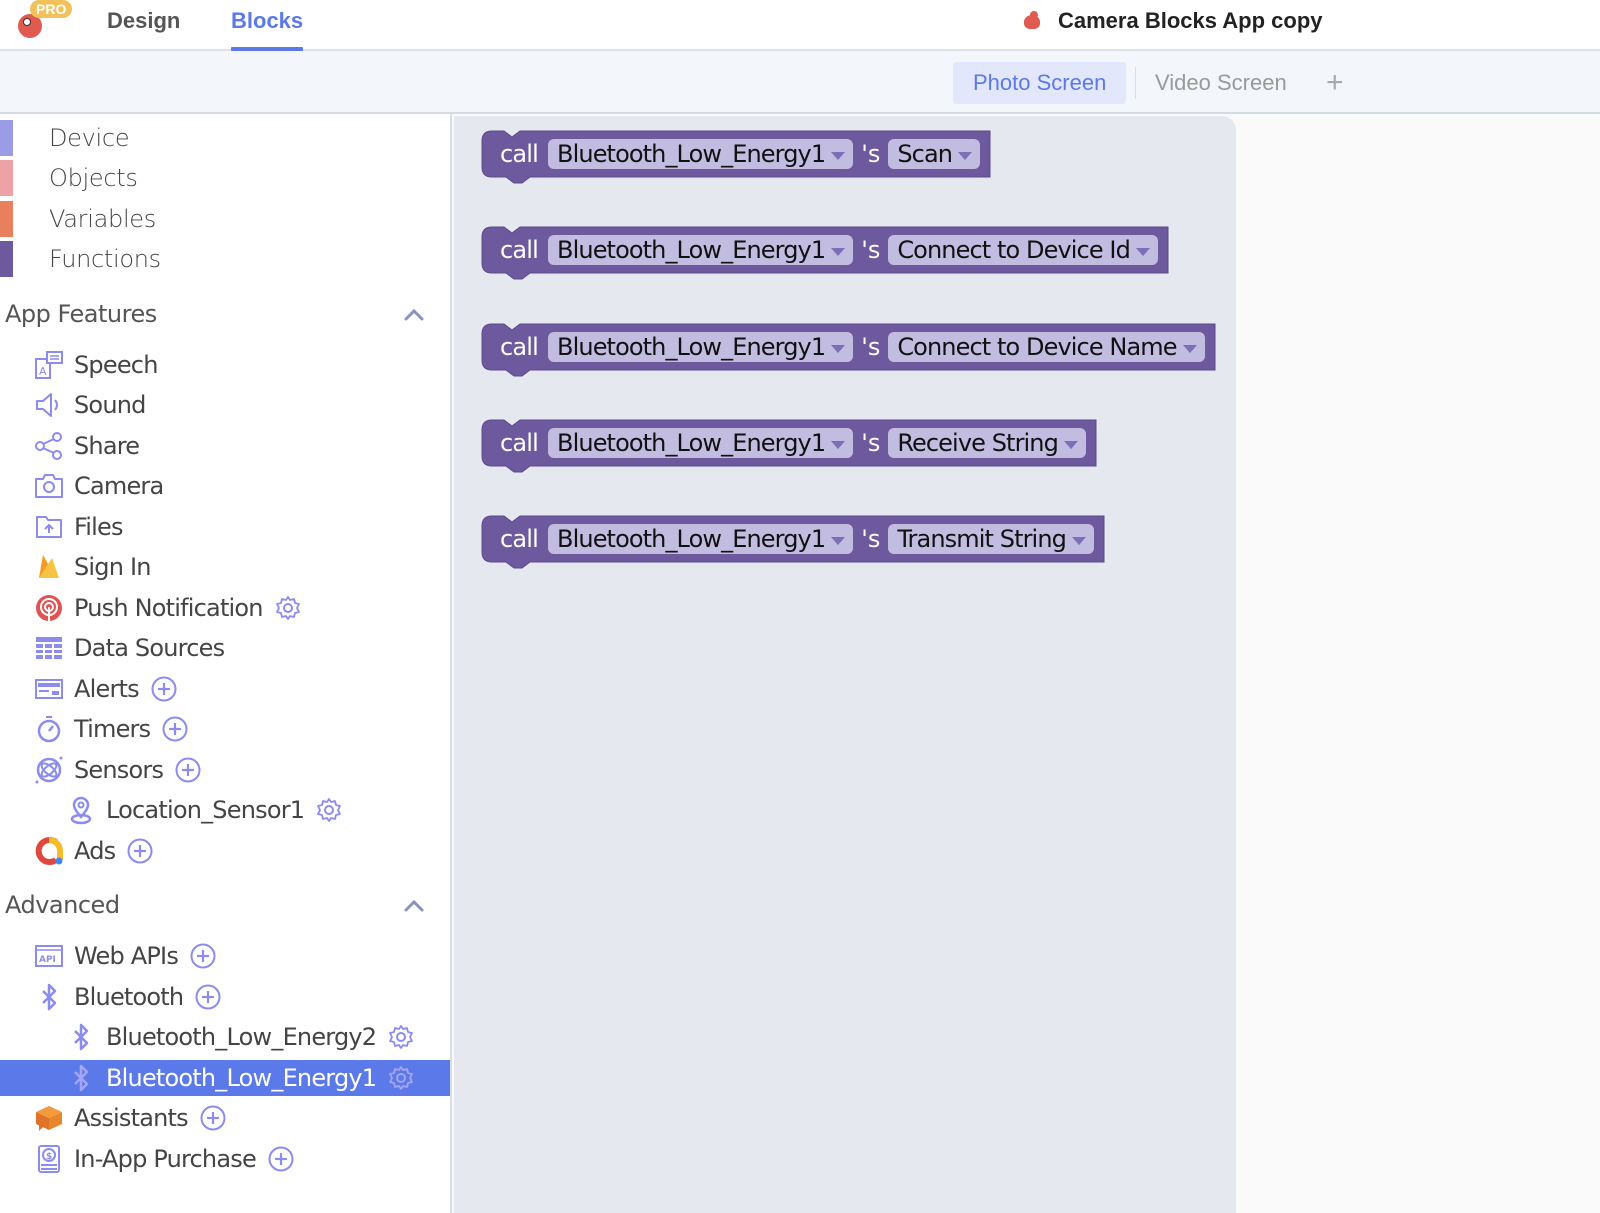 This screenshot has width=1600, height=1213. Describe the element at coordinates (220, 178) in the screenshot. I see `category-objects: Objects` at that location.